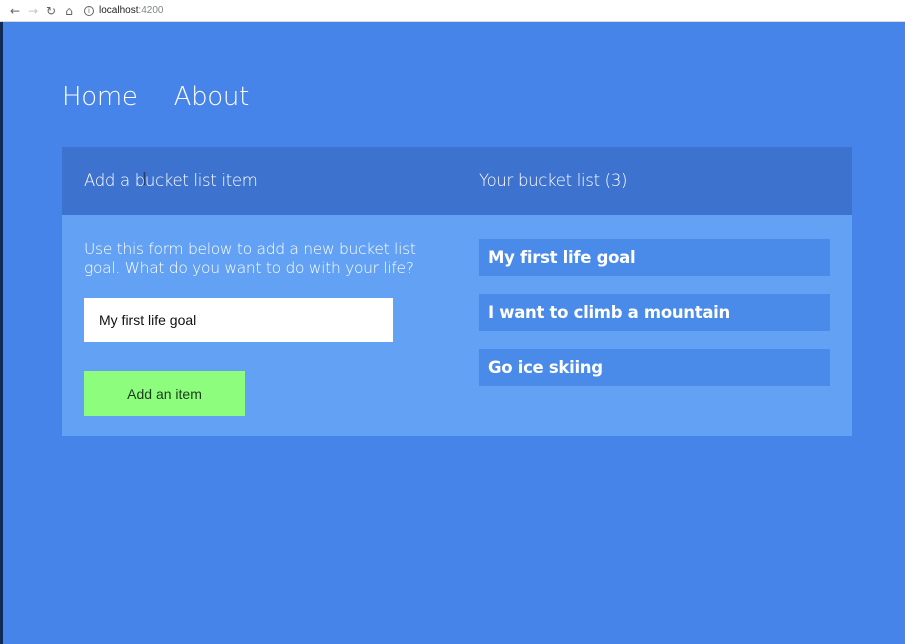 This screenshot has width=905, height=644. I want to click on bucket-list-item: I want to climb a mountain, so click(654, 312).